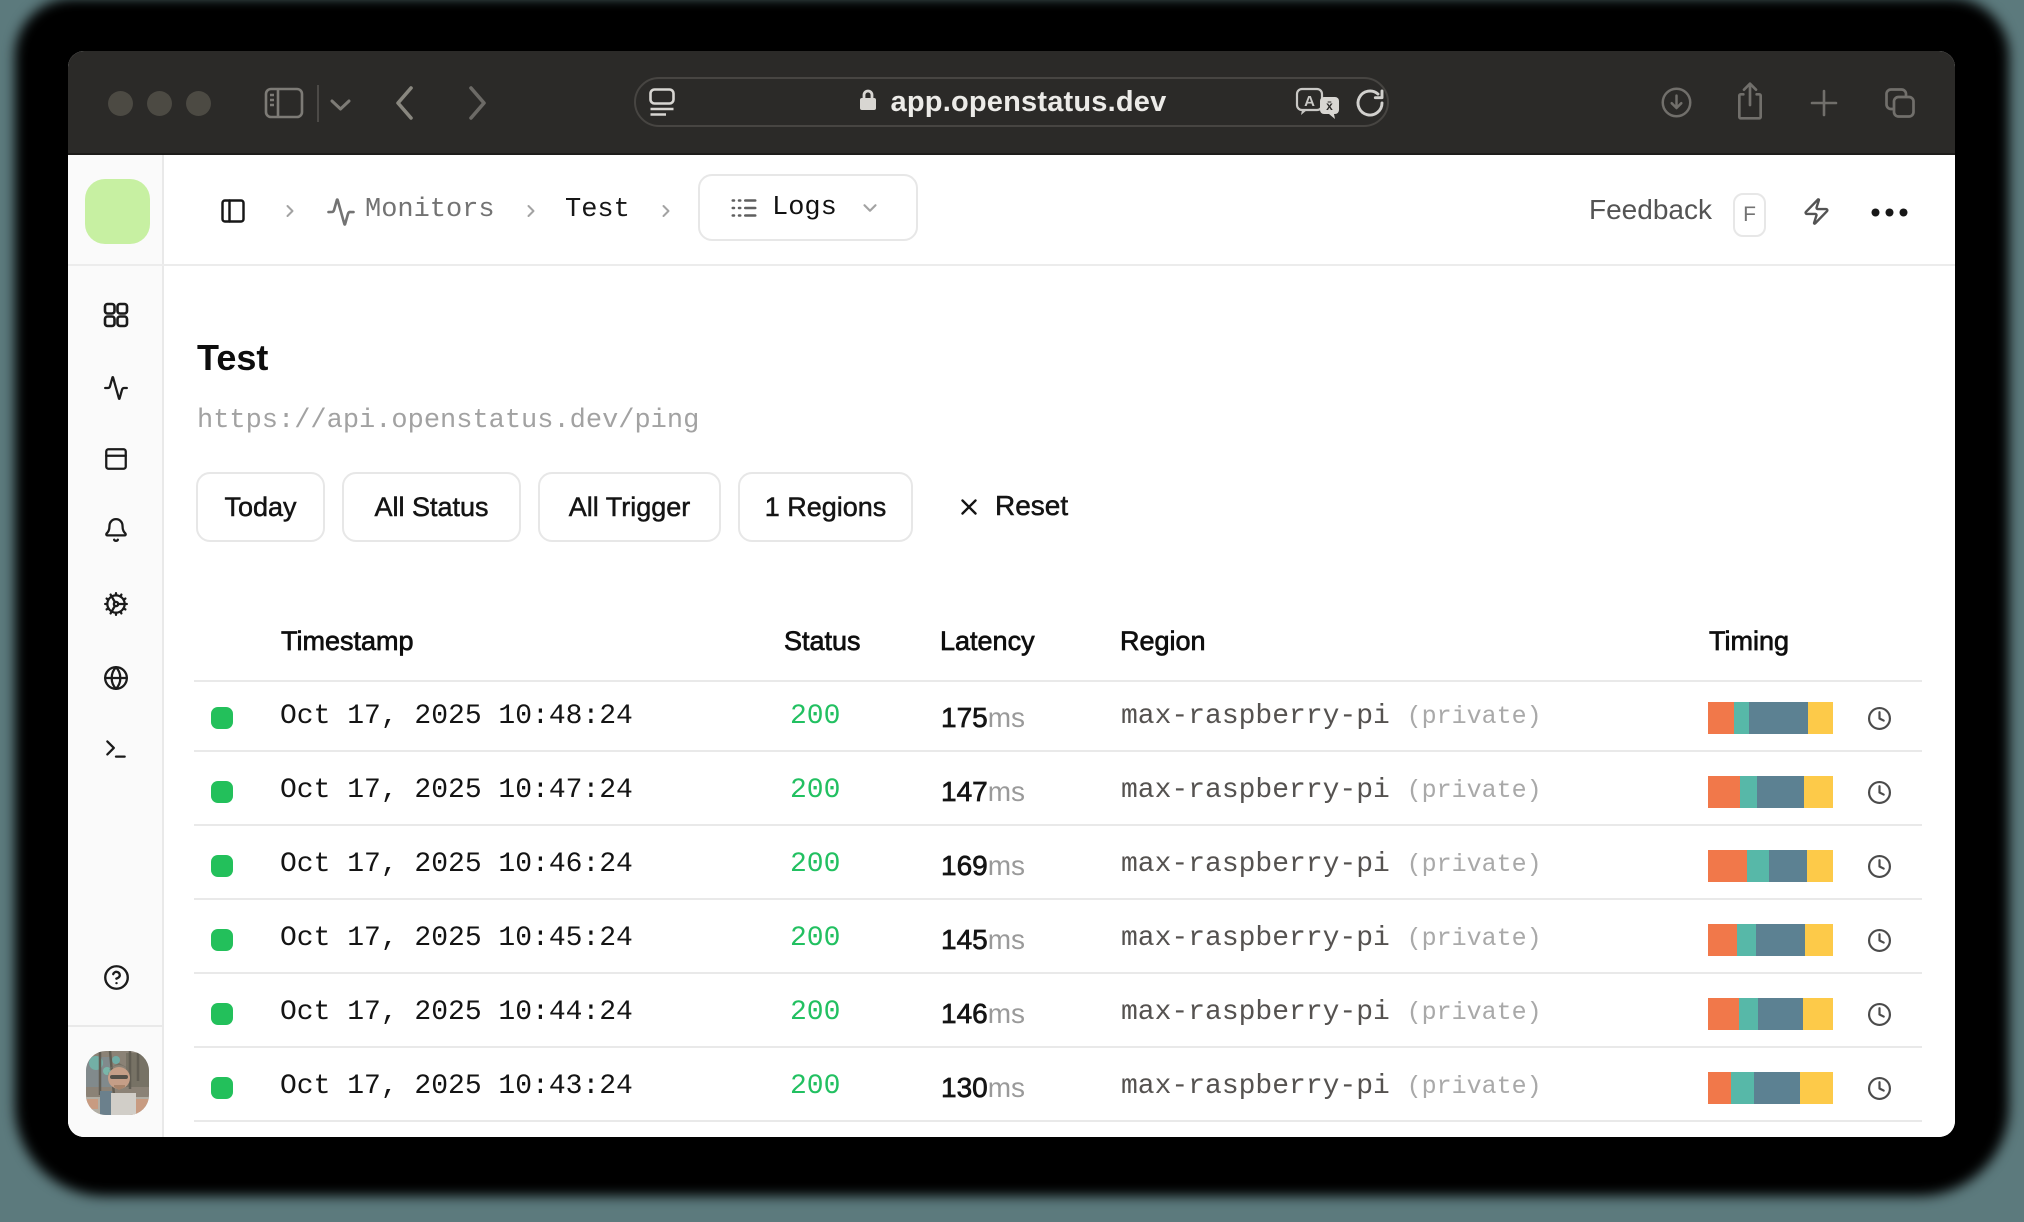  I want to click on svg-text: x̄, so click(1329, 106).